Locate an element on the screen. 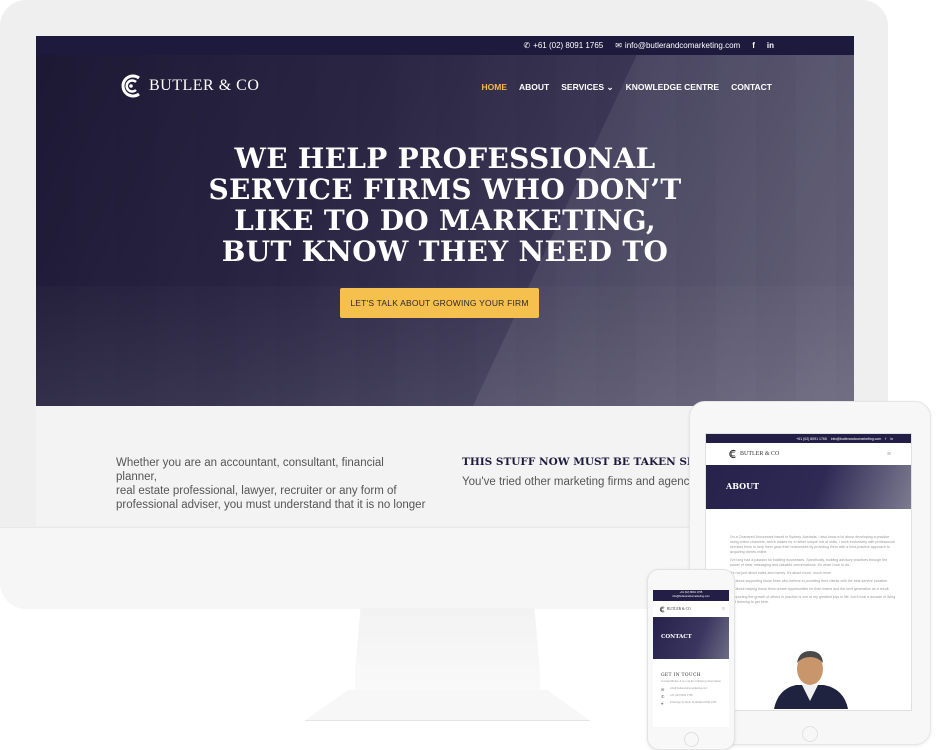 This screenshot has height=750, width=948. nav-home: HOME is located at coordinates (495, 87).